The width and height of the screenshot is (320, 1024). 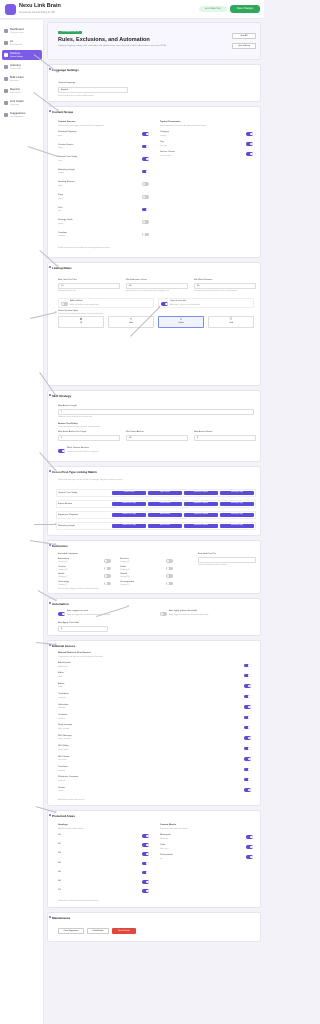 What do you see at coordinates (22, 31) in the screenshot?
I see `sidebar-item-0: Dashboard Overview & stats` at bounding box center [22, 31].